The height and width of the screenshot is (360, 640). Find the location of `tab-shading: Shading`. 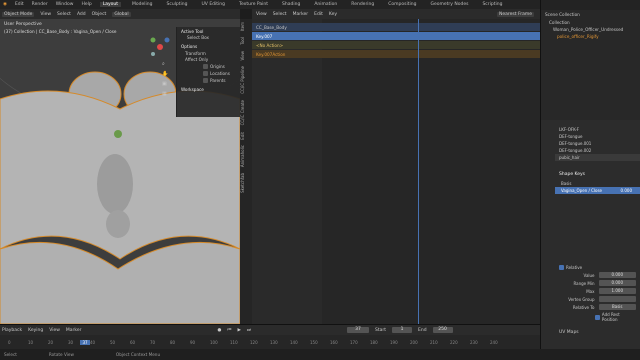

tab-shading: Shading is located at coordinates (291, 4).